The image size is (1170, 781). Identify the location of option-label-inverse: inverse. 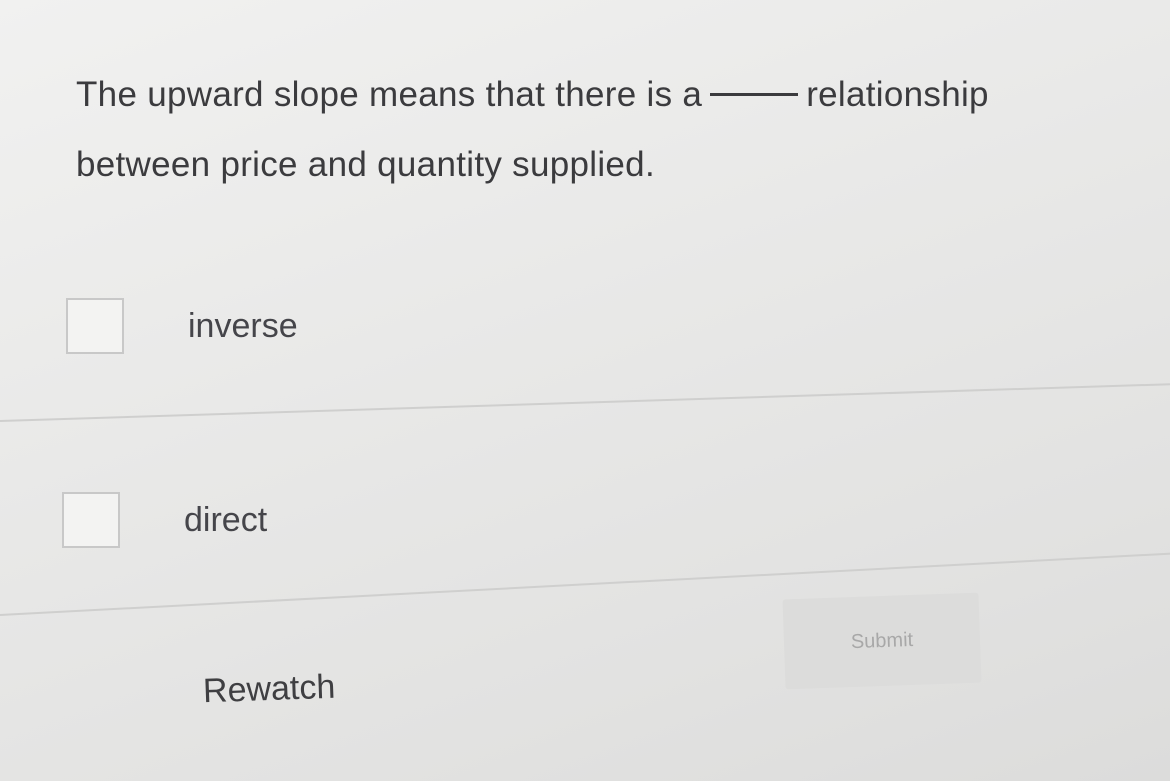
(243, 325).